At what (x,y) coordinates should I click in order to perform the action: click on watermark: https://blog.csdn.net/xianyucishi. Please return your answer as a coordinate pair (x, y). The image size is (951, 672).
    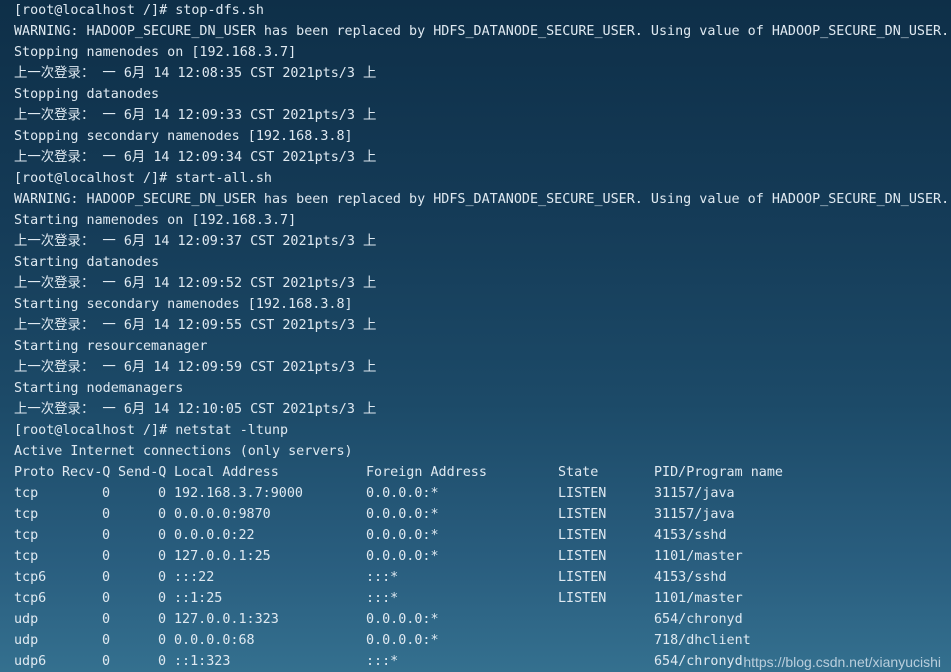
    Looking at the image, I should click on (842, 662).